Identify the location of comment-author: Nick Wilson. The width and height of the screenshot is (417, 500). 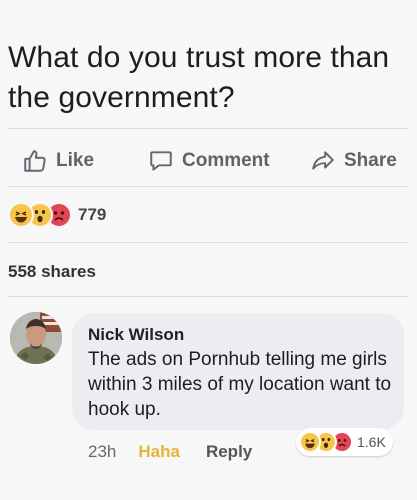
(136, 335).